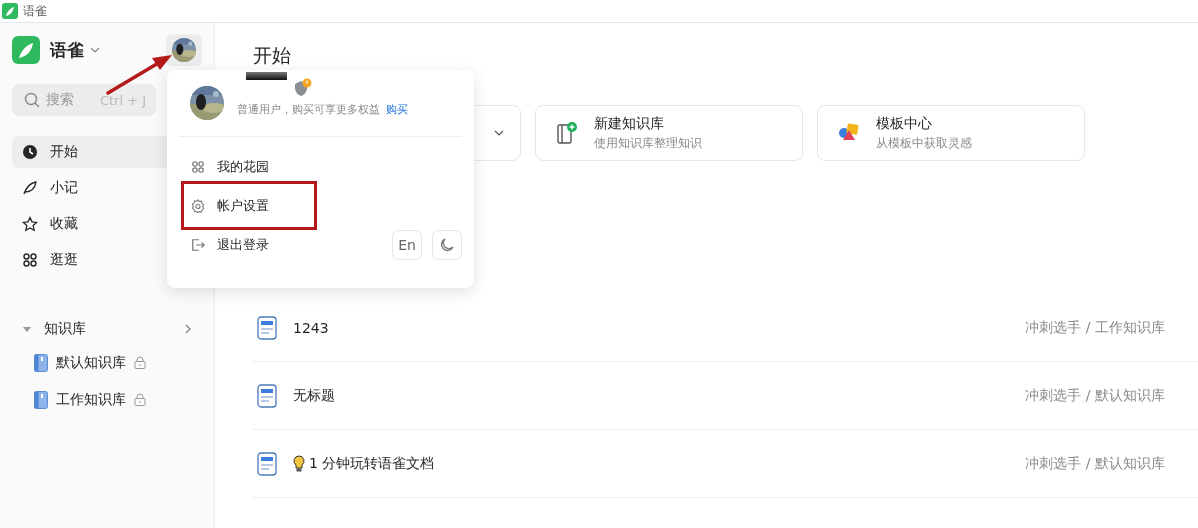 This screenshot has height=528, width=1198. Describe the element at coordinates (904, 123) in the screenshot. I see `card-title: 模板中心` at that location.